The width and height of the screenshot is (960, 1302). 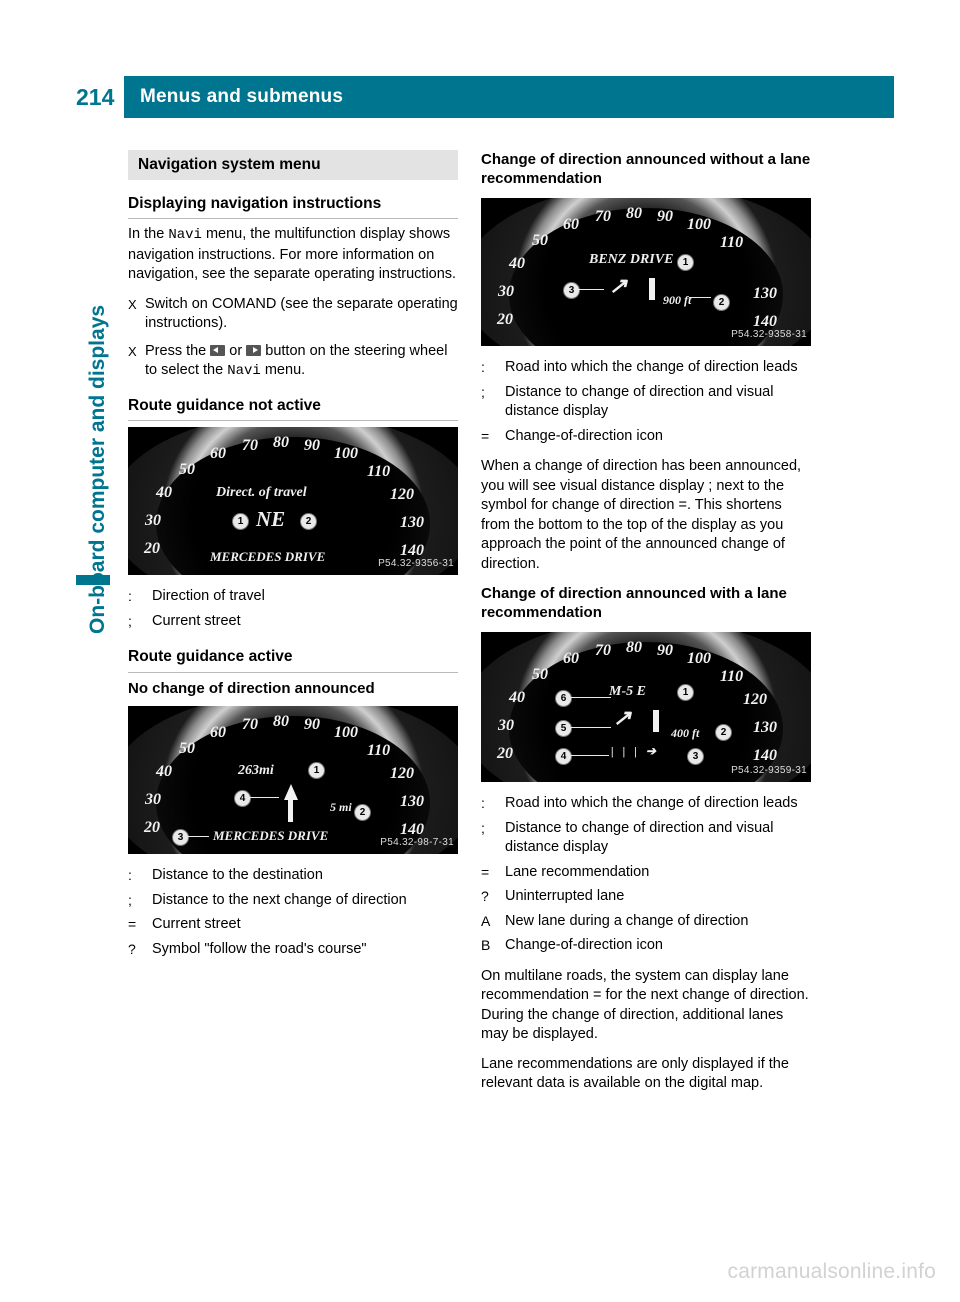 I want to click on legend-row: : Distance to the destination, so click(x=293, y=876).